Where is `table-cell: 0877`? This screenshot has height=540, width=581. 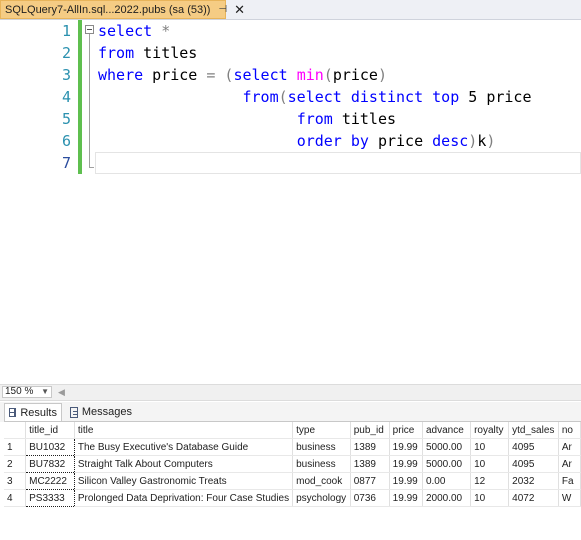
table-cell: 0877 is located at coordinates (370, 481).